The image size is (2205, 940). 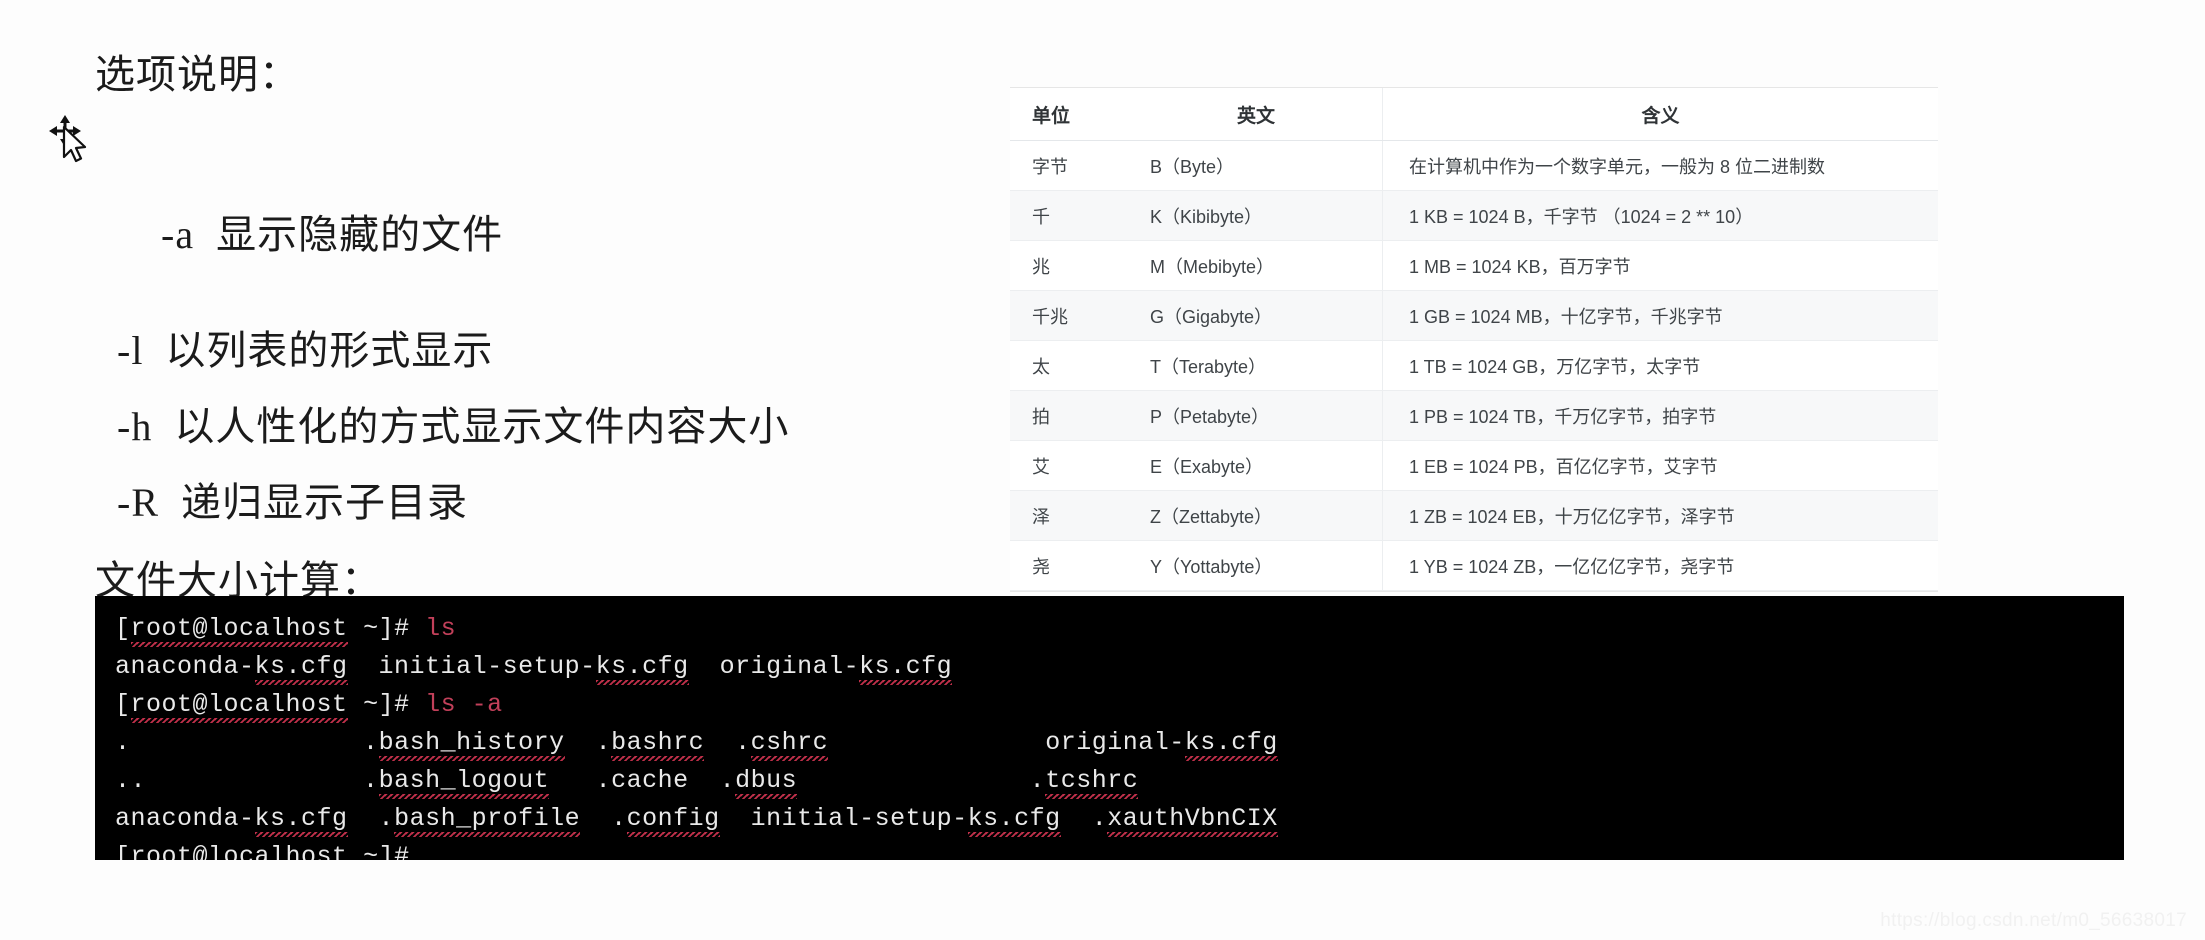 I want to click on cell-english: K（Kibibyte）, so click(x=1256, y=215).